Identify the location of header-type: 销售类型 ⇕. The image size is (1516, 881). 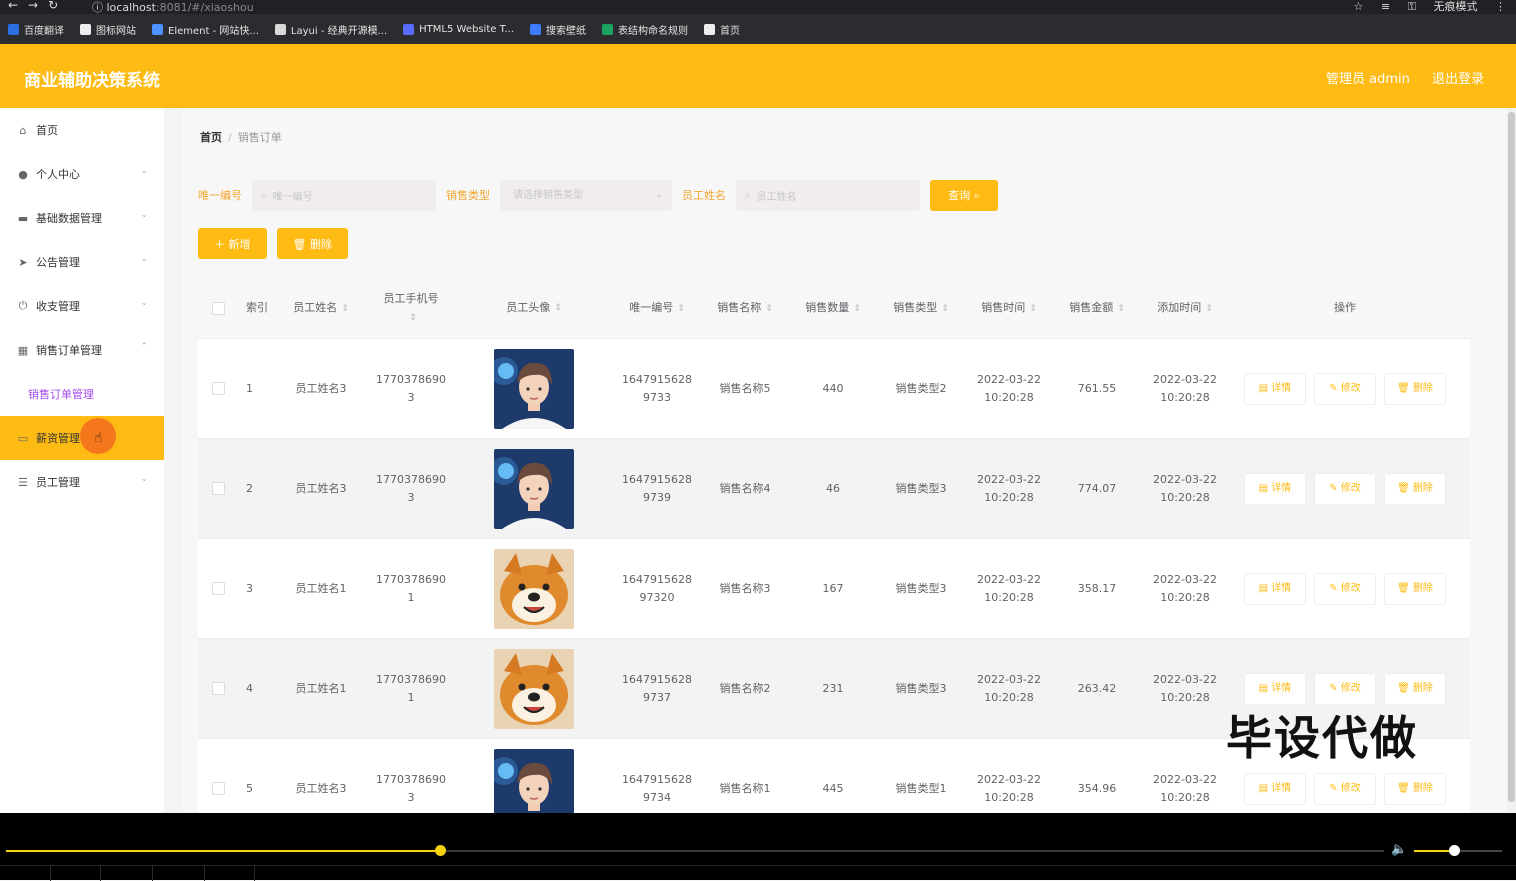
(921, 308).